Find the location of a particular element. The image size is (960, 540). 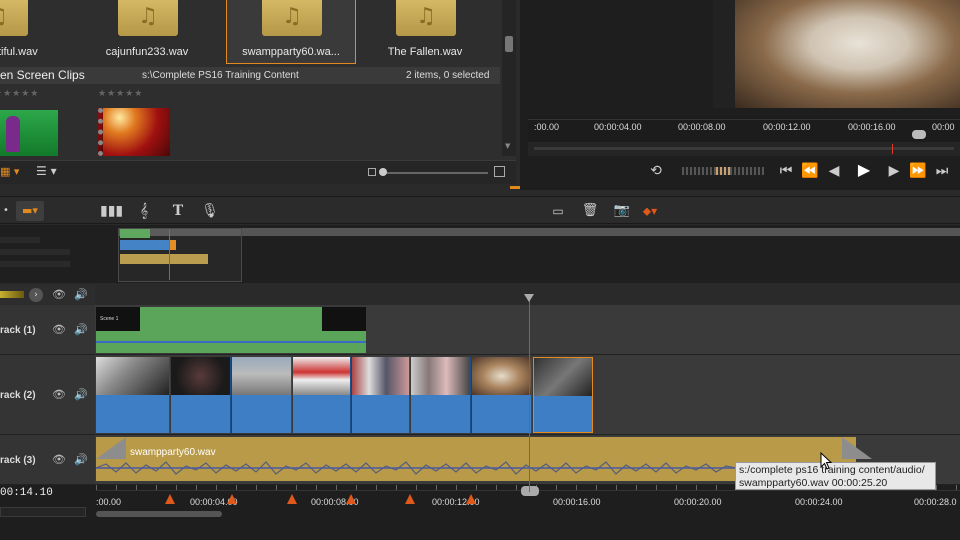

timecode-field is located at coordinates (43, 512).